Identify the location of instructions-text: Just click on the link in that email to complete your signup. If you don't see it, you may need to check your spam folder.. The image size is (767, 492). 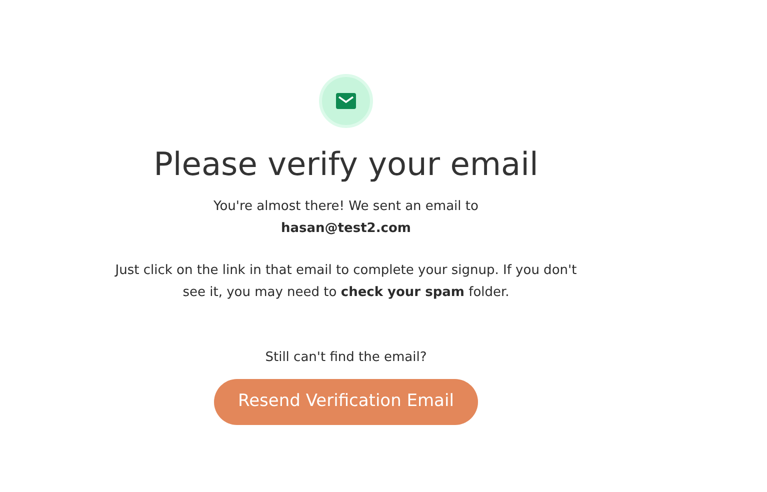
(346, 282).